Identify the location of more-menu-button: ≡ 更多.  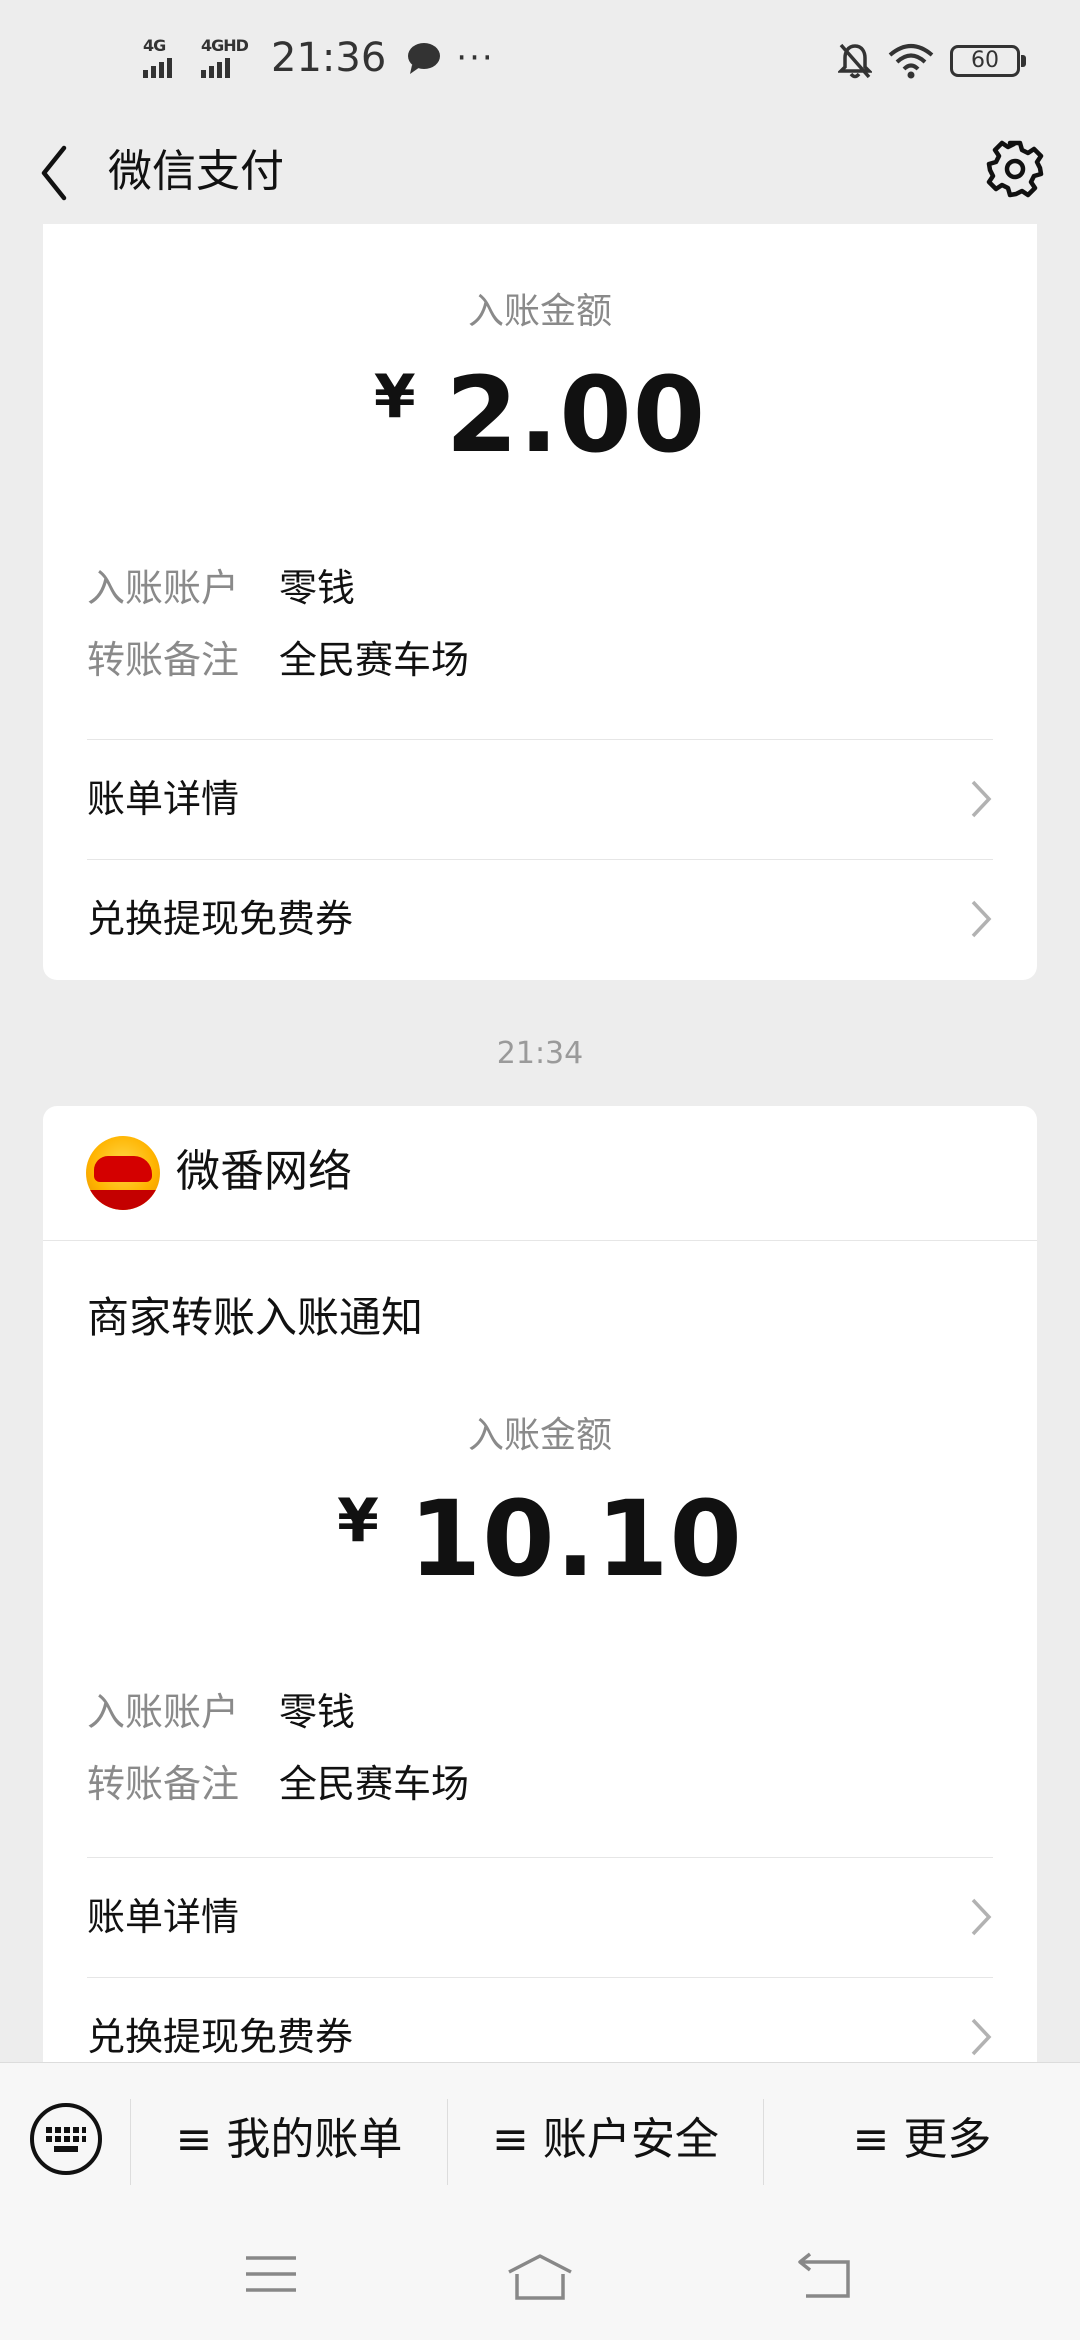
(922, 2140).